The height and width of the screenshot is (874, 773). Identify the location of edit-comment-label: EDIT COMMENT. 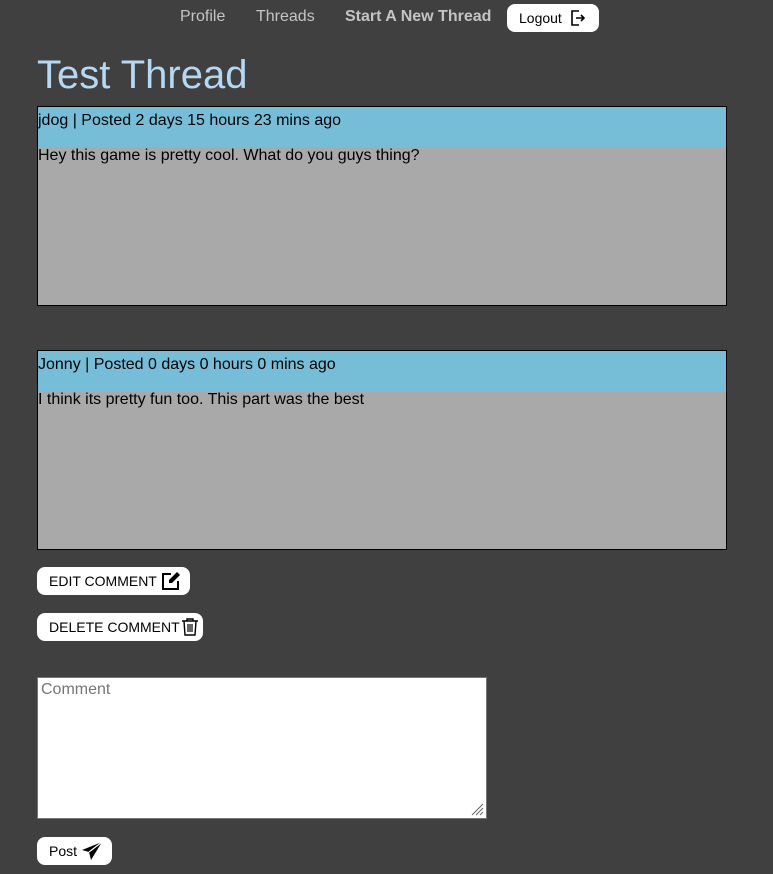
(103, 581).